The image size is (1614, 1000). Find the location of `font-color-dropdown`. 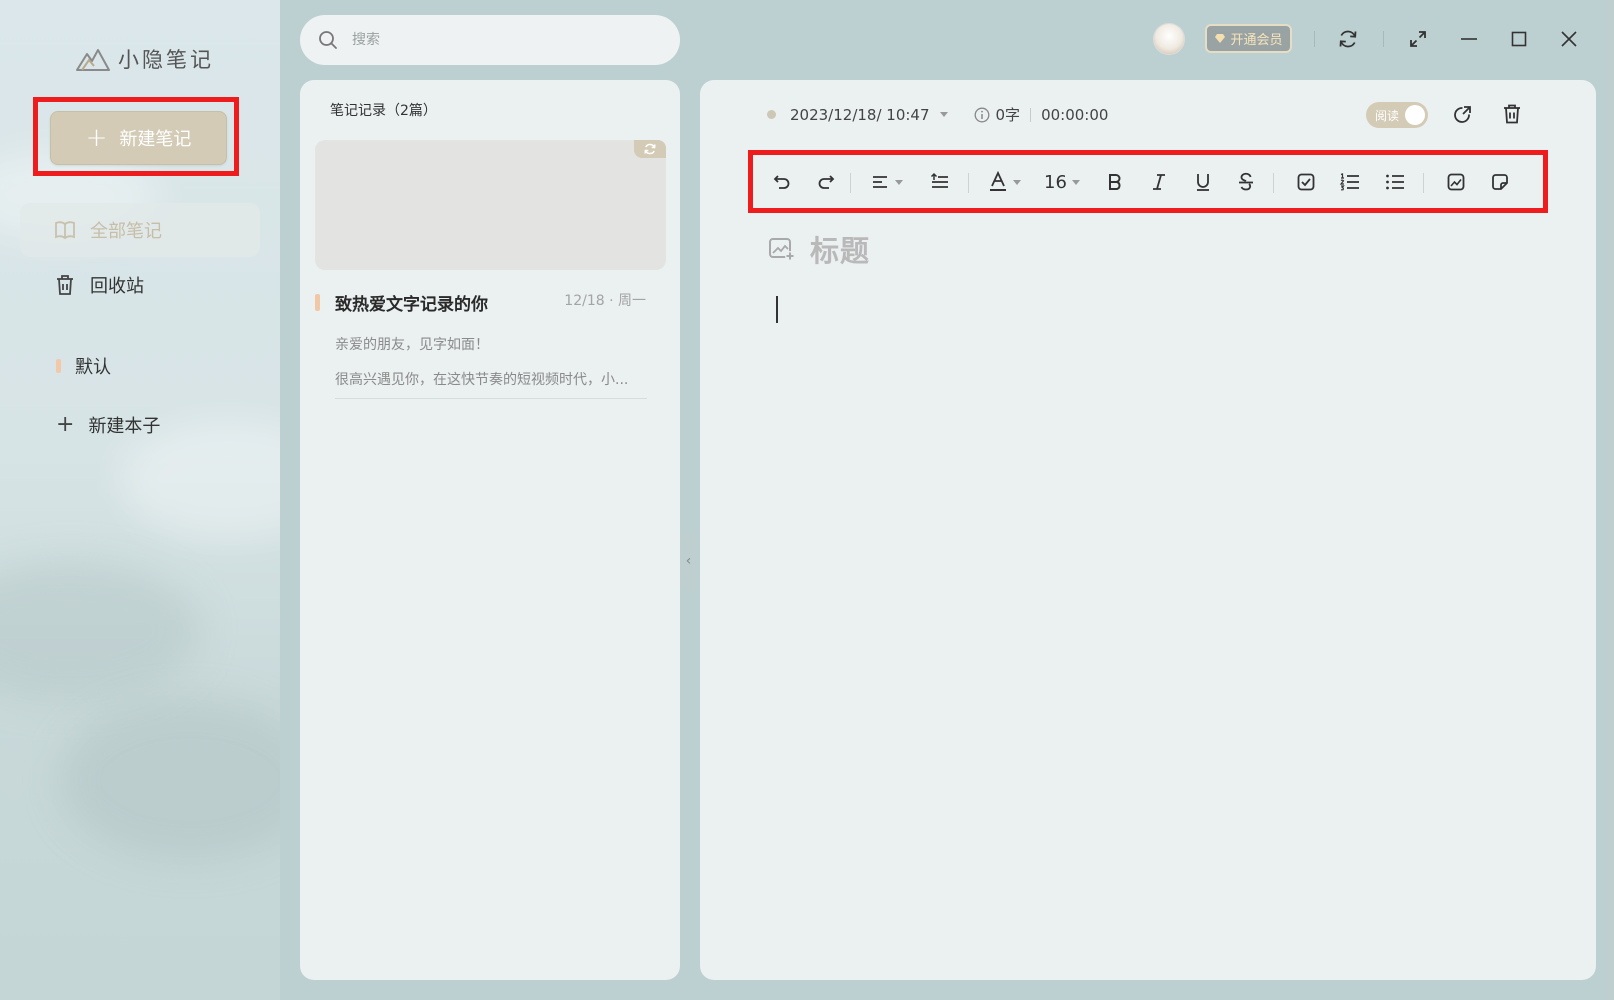

font-color-dropdown is located at coordinates (1004, 182).